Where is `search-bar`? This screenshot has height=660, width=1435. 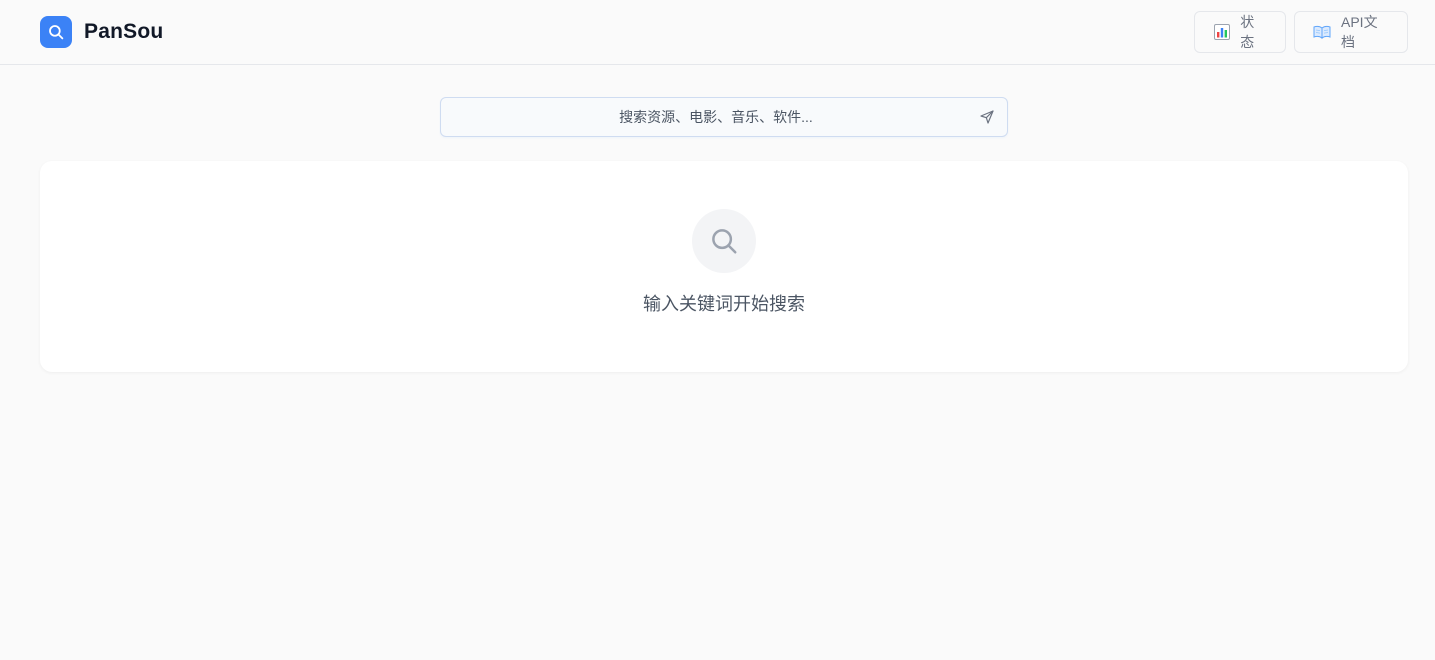
search-bar is located at coordinates (724, 117).